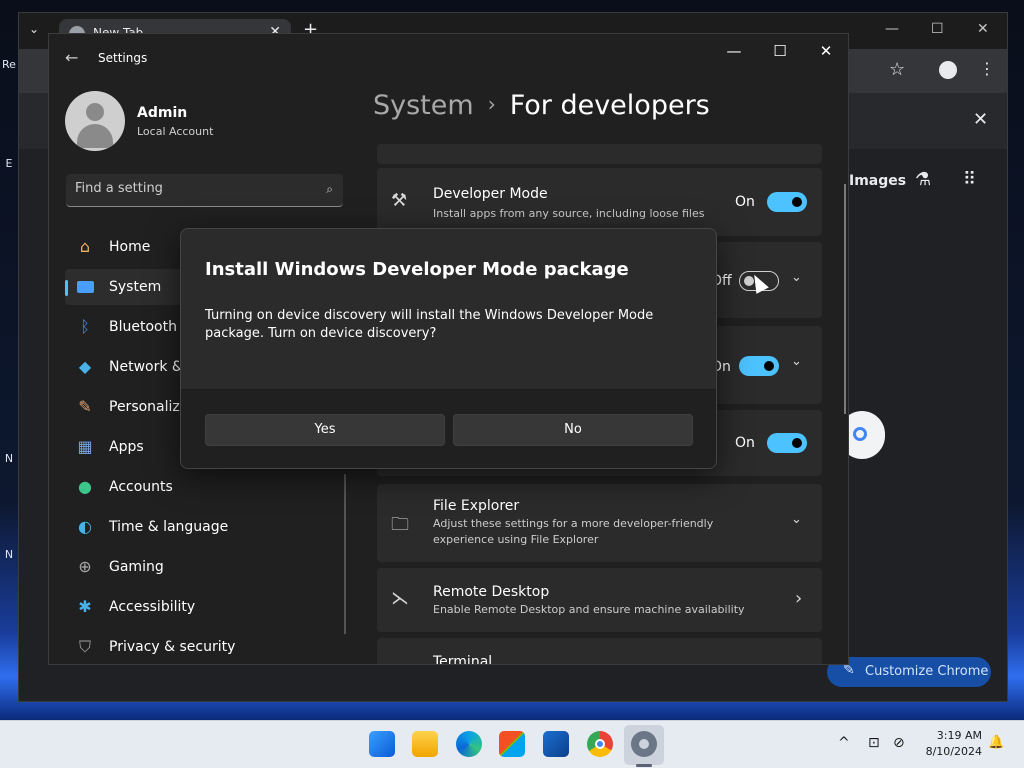  Describe the element at coordinates (169, 527) in the screenshot. I see `sidebar-item-label: Time & language` at that location.